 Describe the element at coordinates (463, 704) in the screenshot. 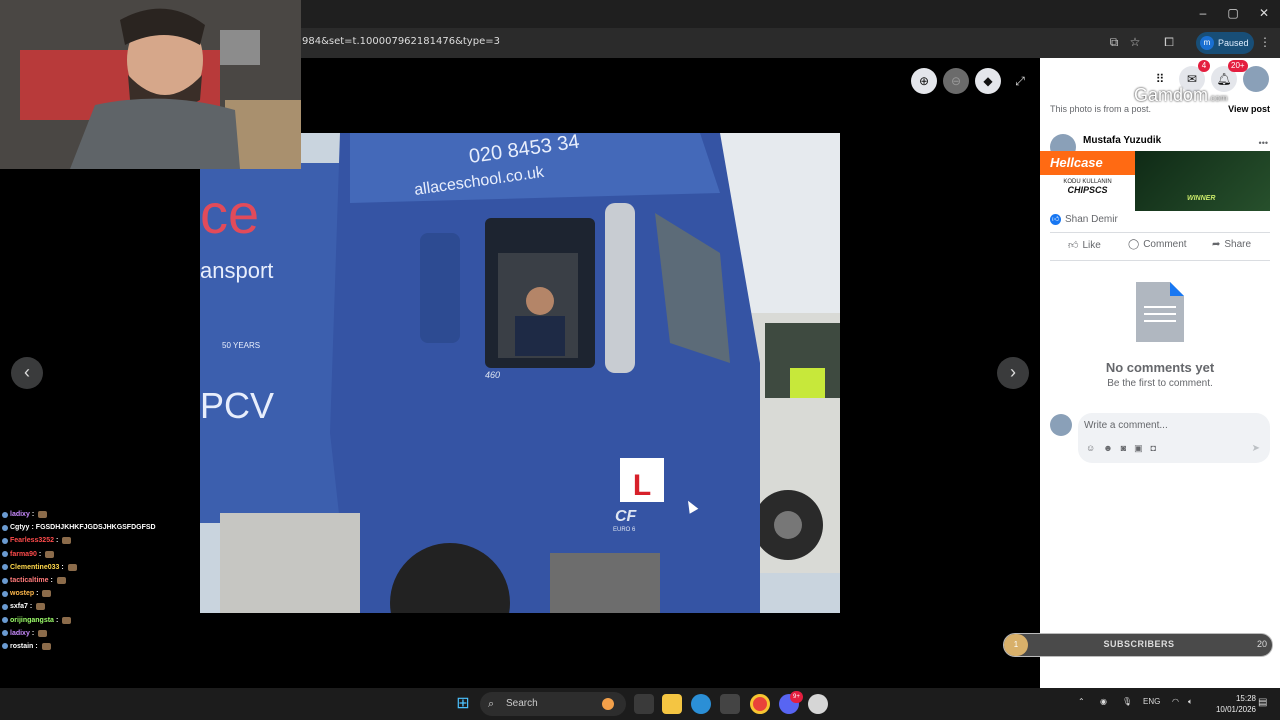

I see `start-icon: ⊞` at that location.